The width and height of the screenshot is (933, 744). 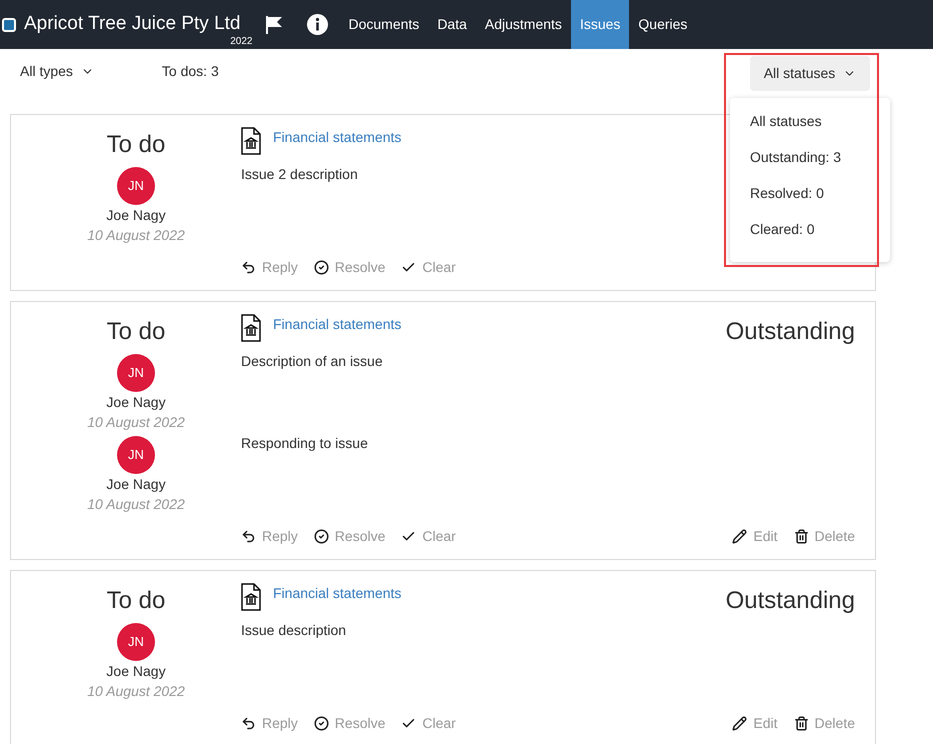 I want to click on nav-tab: Adjustments, so click(x=523, y=24).